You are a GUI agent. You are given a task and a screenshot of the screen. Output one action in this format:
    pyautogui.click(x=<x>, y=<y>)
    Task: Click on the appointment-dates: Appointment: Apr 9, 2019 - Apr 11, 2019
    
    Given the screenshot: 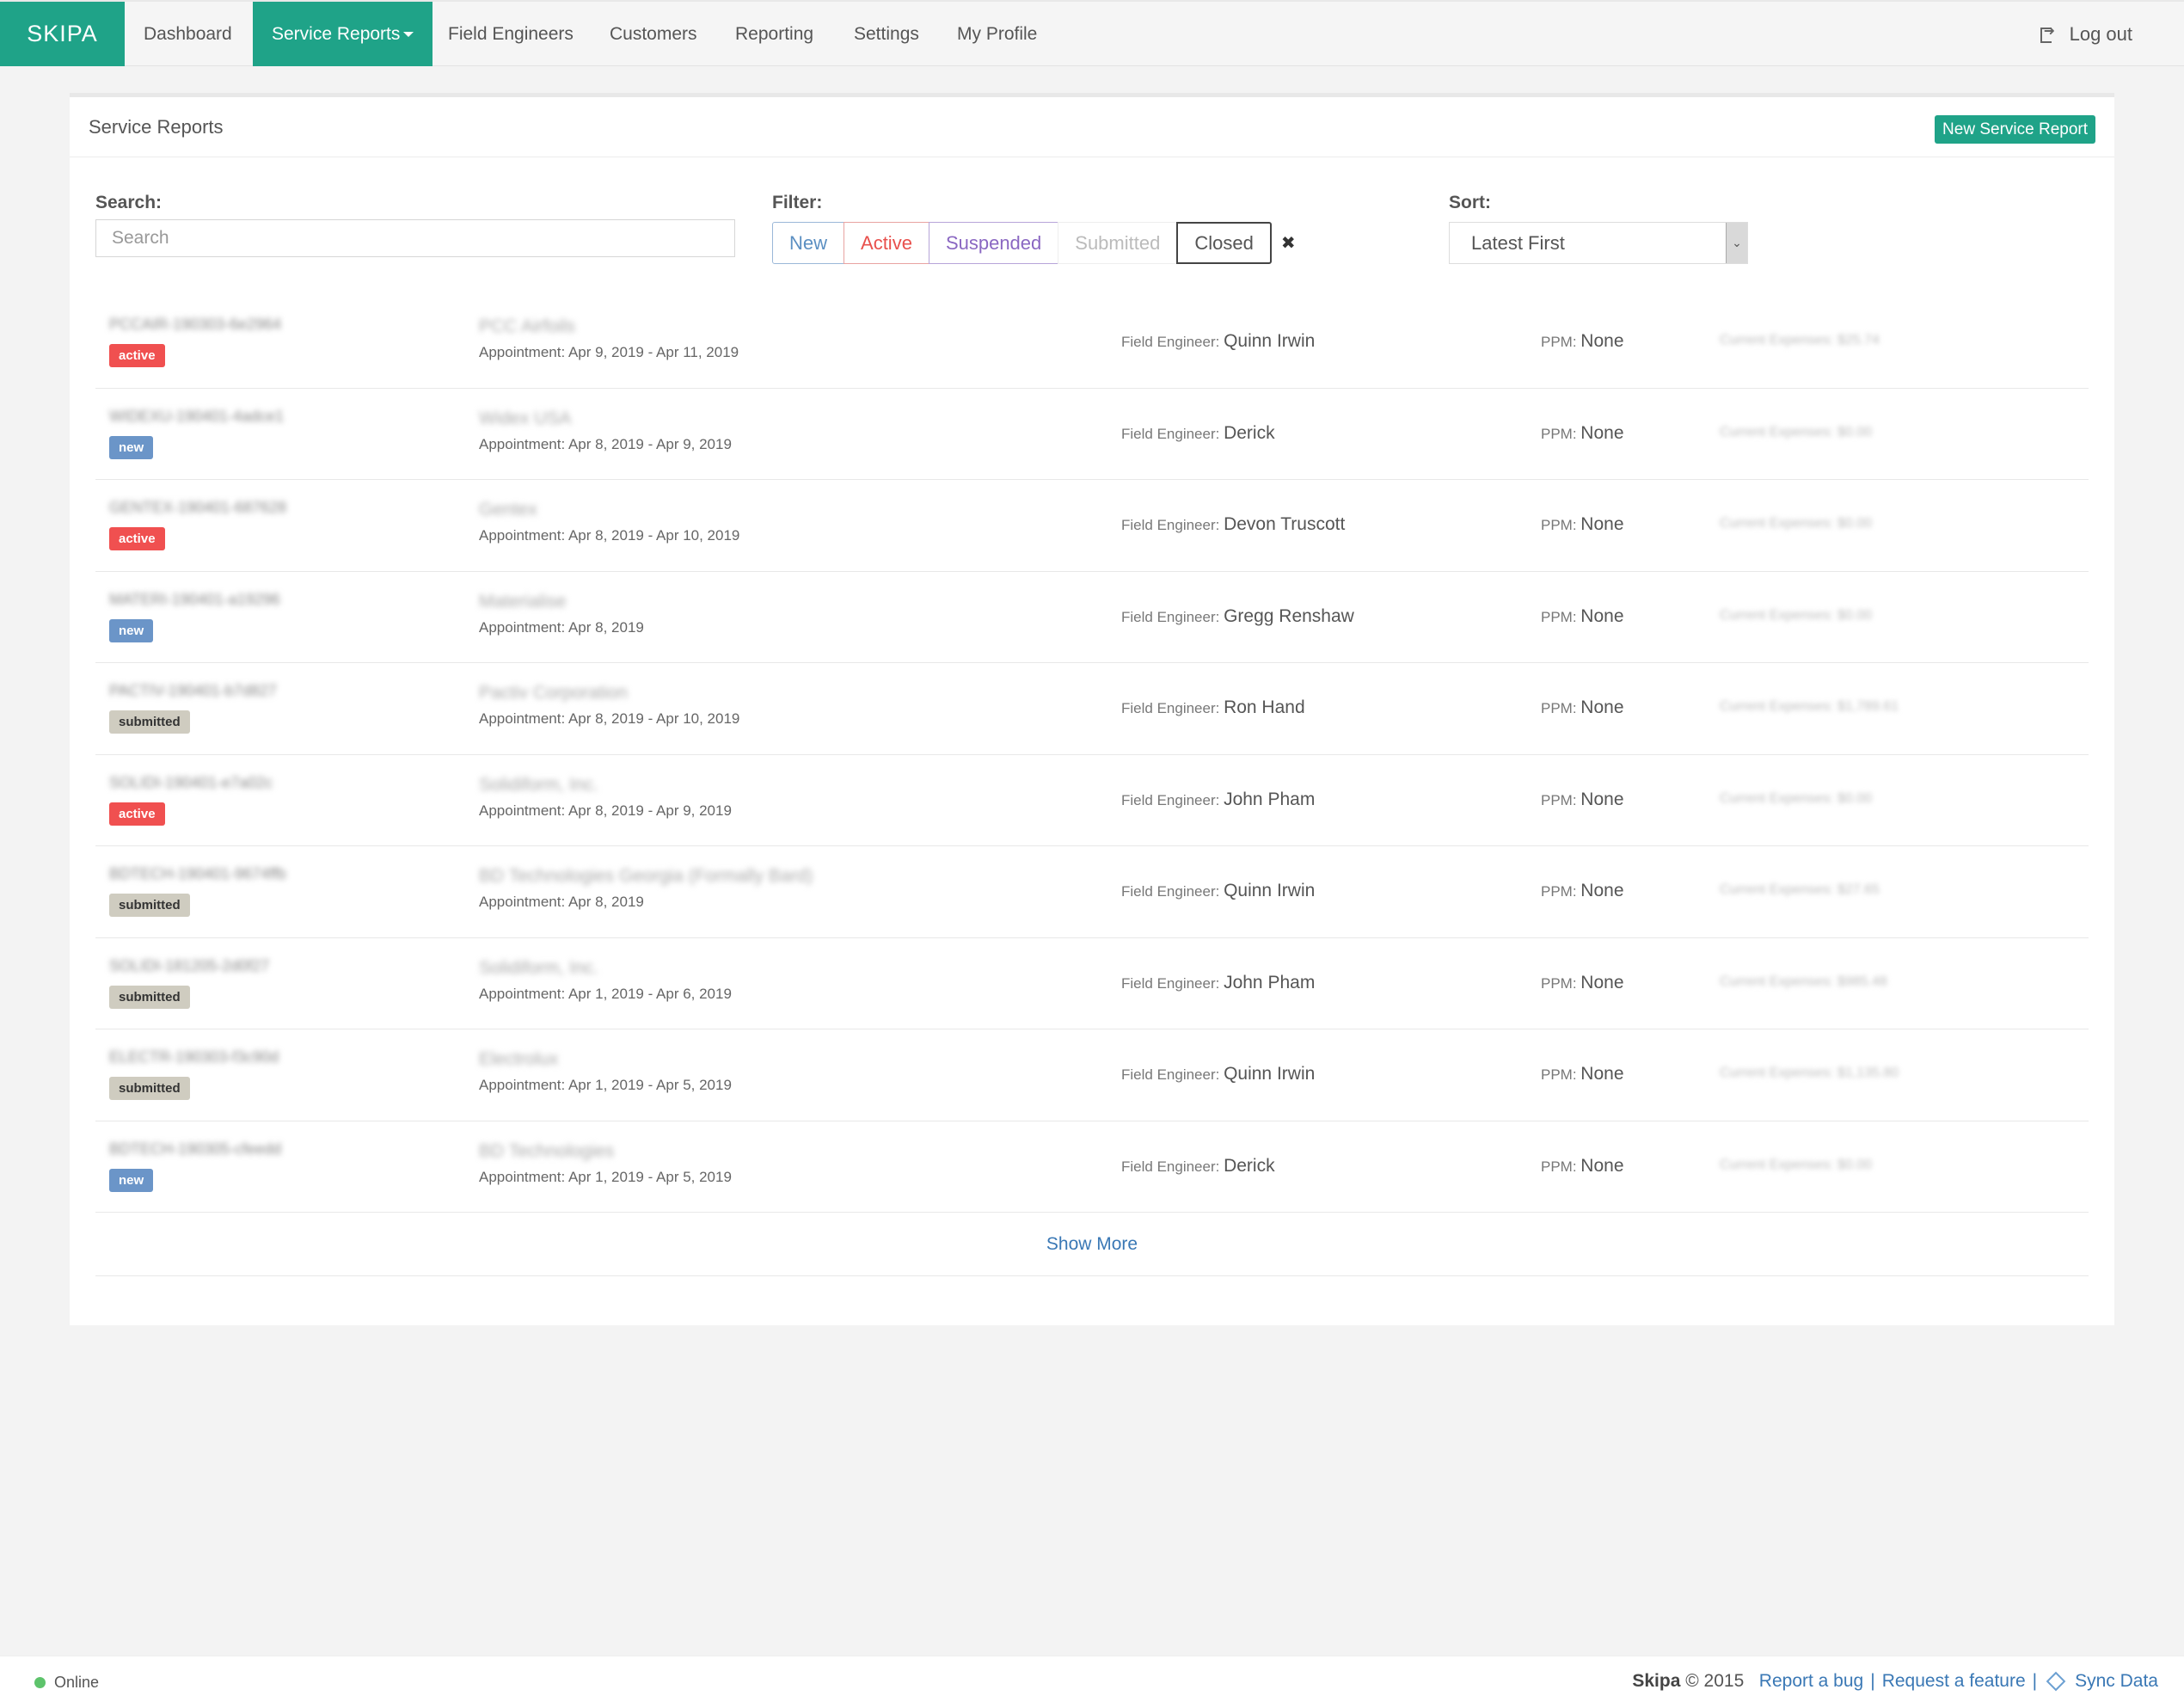 What is the action you would take?
    pyautogui.click(x=609, y=352)
    